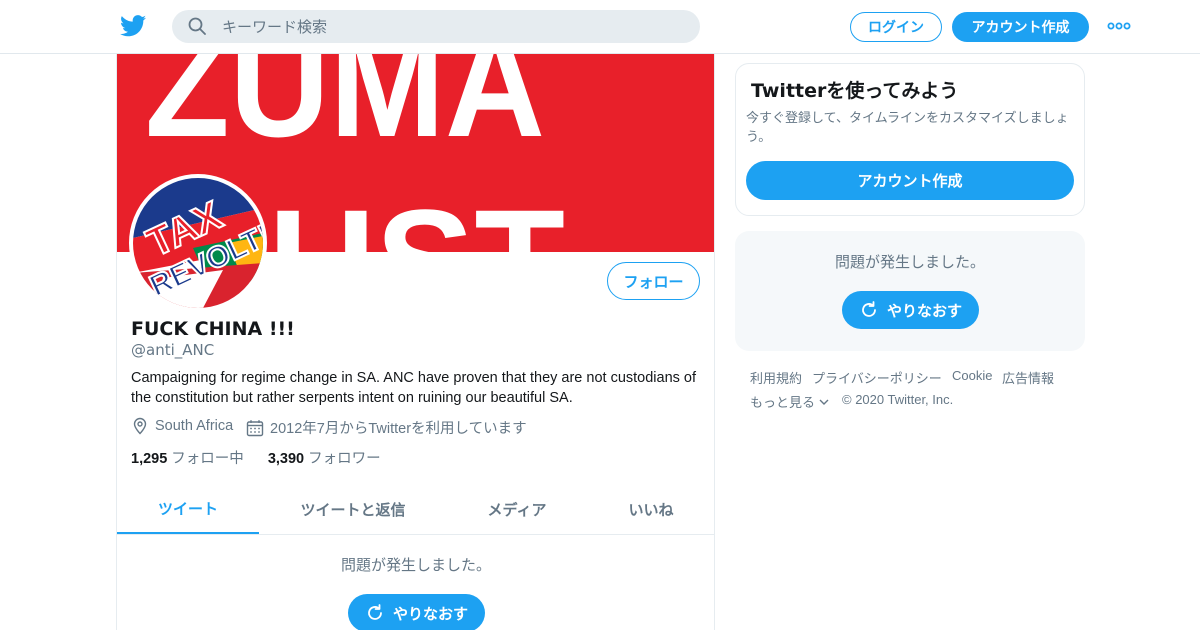  I want to click on following-count: 1,295, so click(149, 459).